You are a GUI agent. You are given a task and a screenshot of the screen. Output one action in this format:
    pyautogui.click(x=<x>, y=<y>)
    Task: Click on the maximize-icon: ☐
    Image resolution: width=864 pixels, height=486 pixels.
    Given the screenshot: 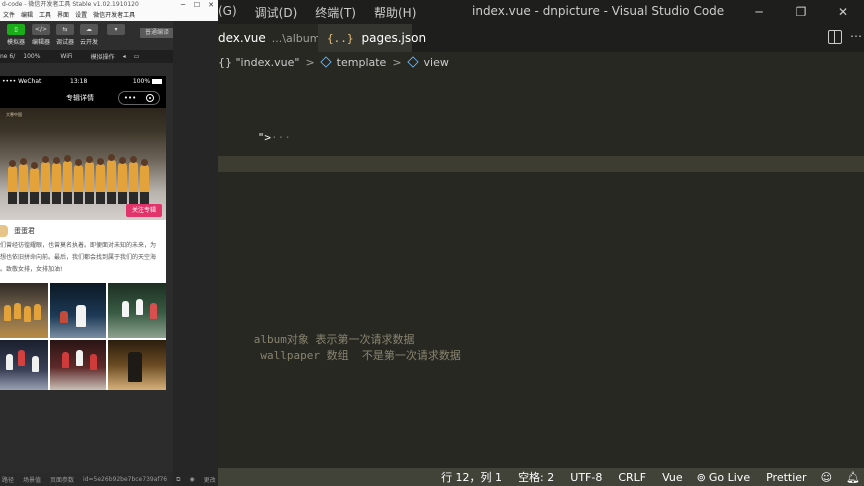 What is the action you would take?
    pyautogui.click(x=197, y=5)
    